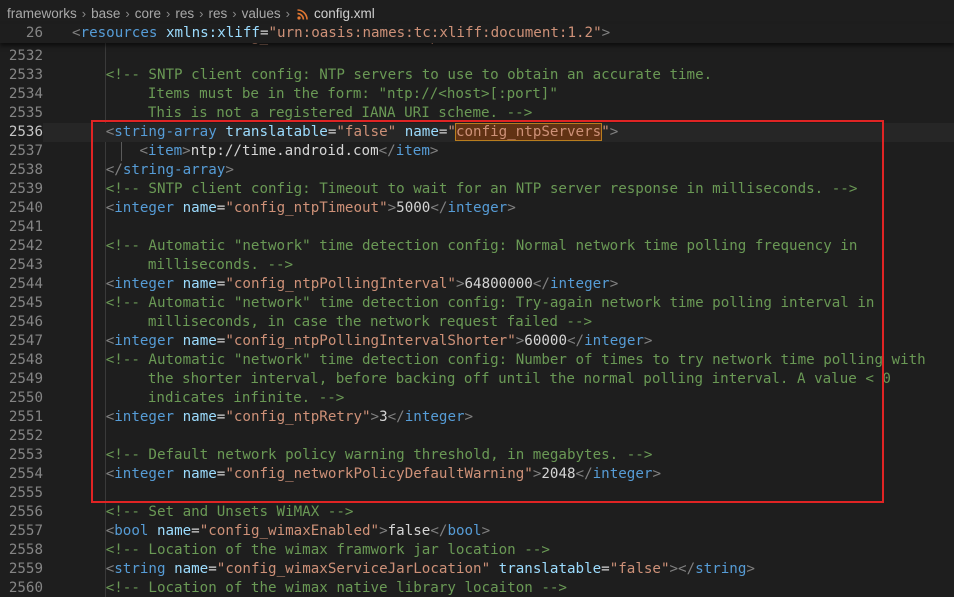 The width and height of the screenshot is (954, 597). What do you see at coordinates (42, 13) in the screenshot?
I see `breadcrumb-item: frameworks` at bounding box center [42, 13].